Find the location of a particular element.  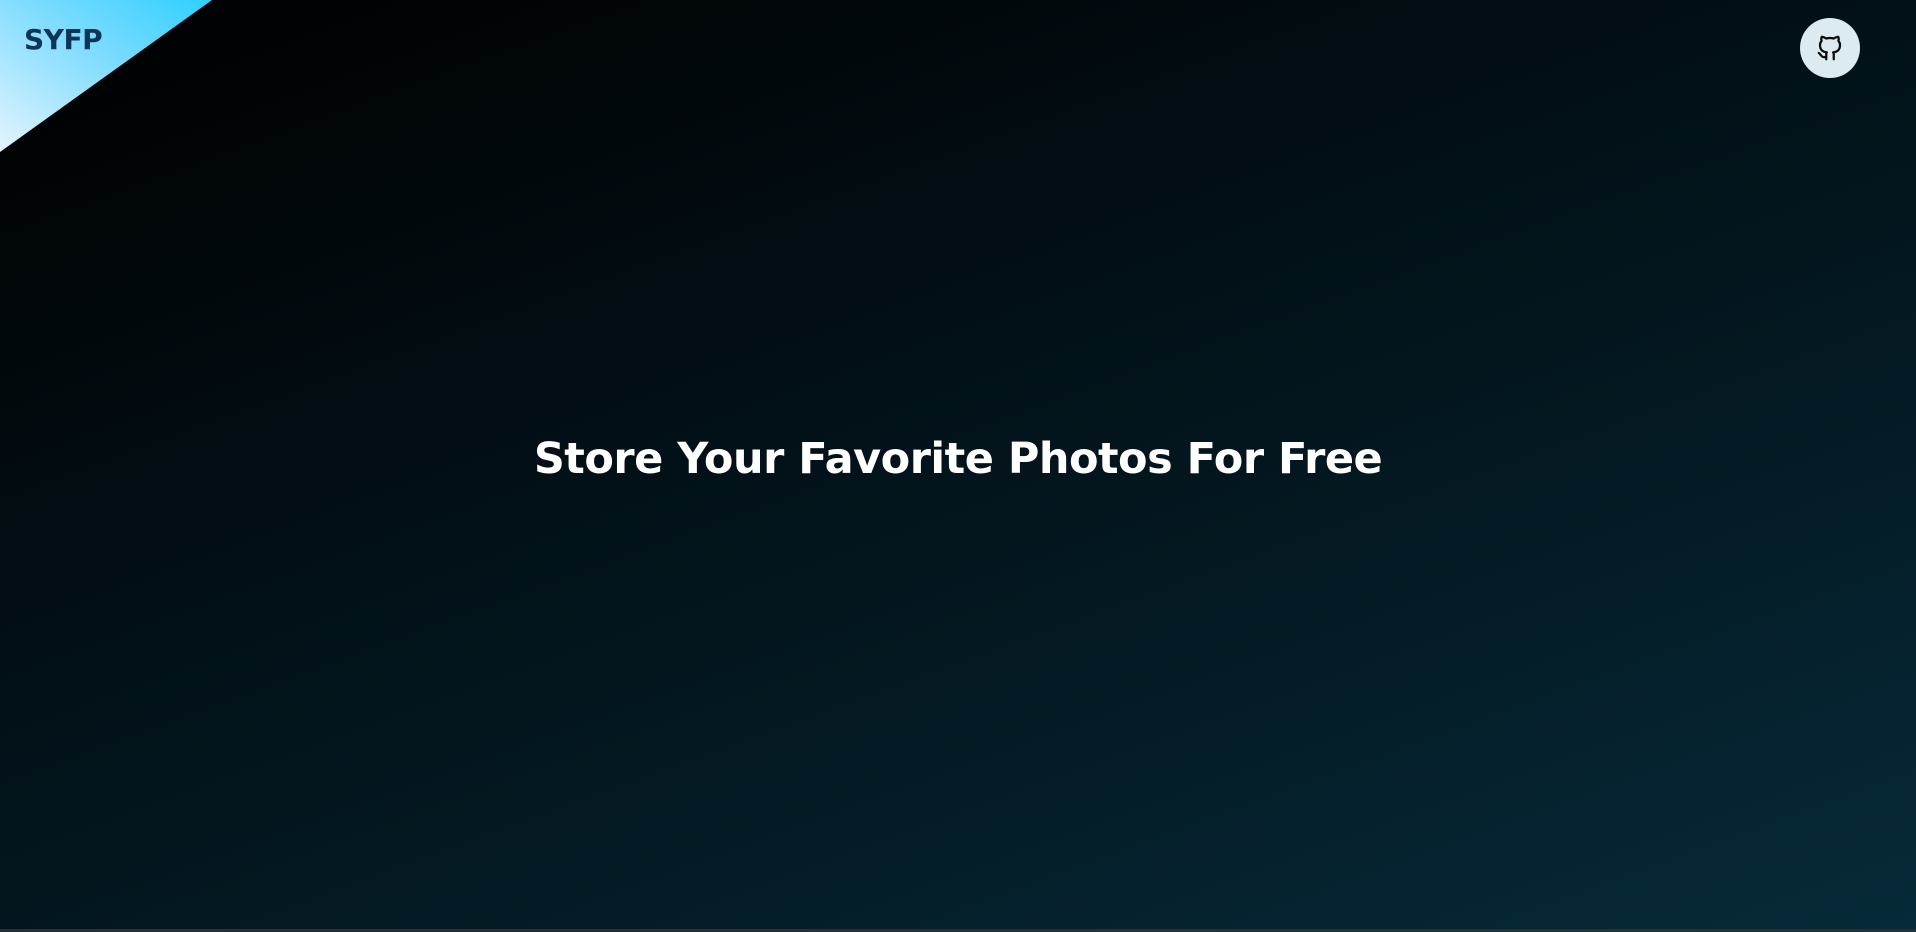

github-icon is located at coordinates (1829, 48).